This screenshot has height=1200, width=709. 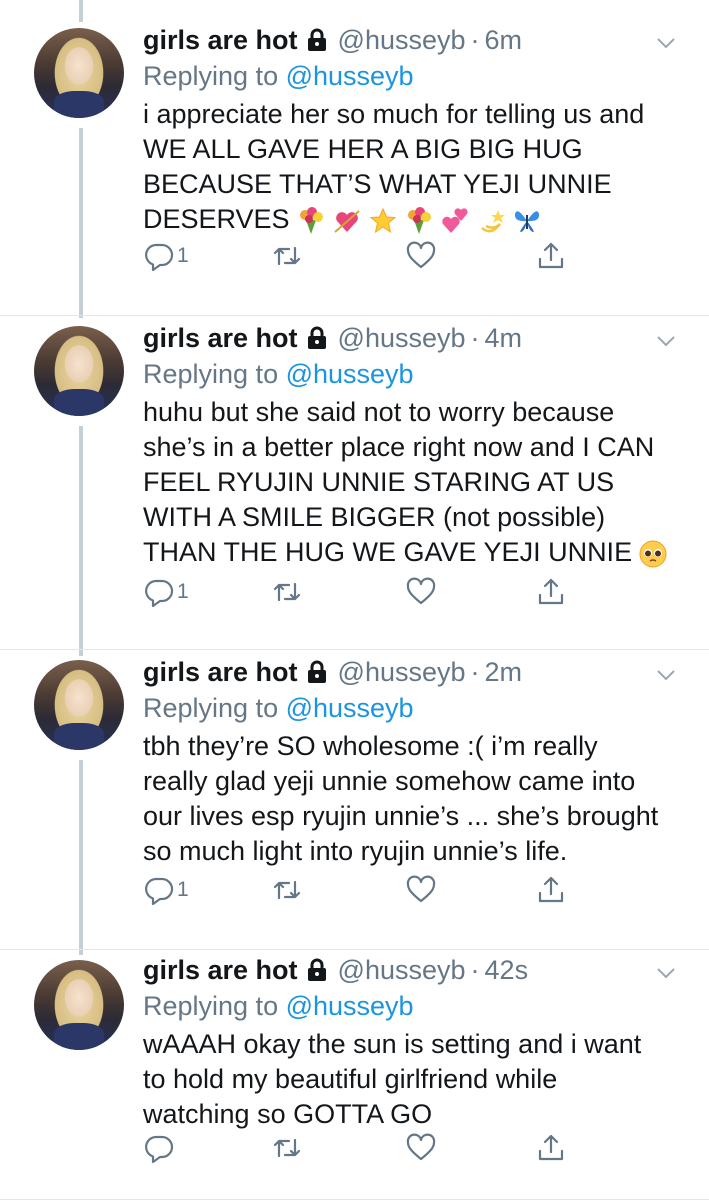 I want to click on tweet-line: WITH A SMILE BIGGER (not possible), so click(x=374, y=517).